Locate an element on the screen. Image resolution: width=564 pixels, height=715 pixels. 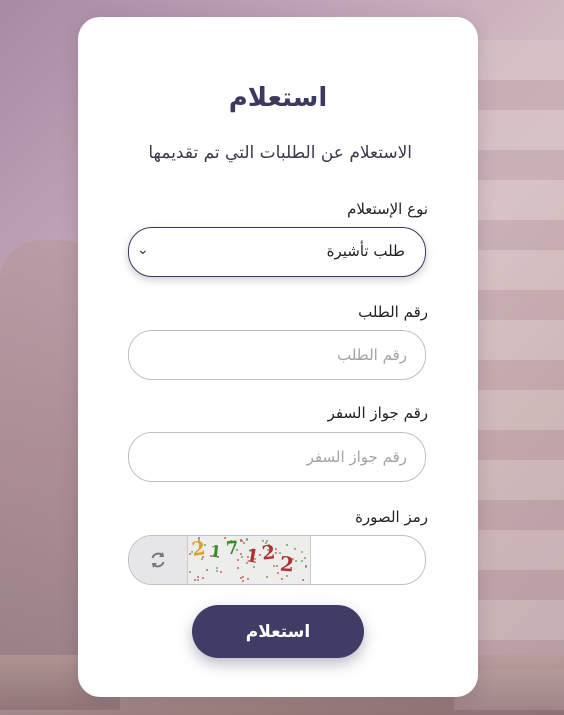
request-number-label: رقم الطلب is located at coordinates (393, 312).